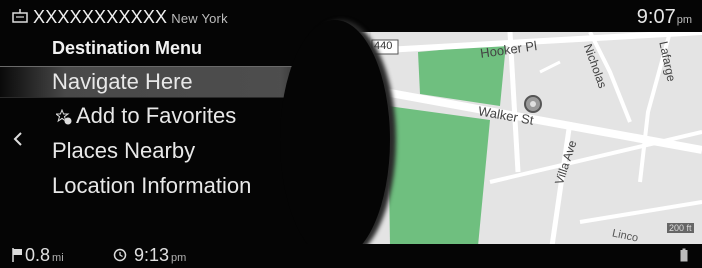 The width and height of the screenshot is (702, 268). Describe the element at coordinates (58, 258) in the screenshot. I see `distance-unit: mi` at that location.